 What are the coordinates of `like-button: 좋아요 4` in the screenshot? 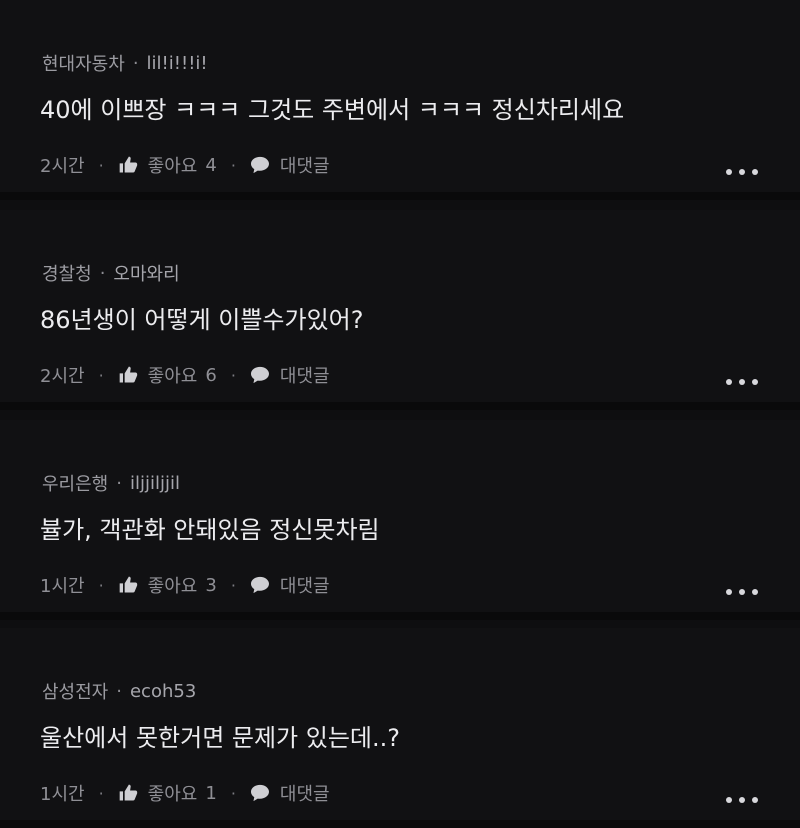 It's located at (167, 165).